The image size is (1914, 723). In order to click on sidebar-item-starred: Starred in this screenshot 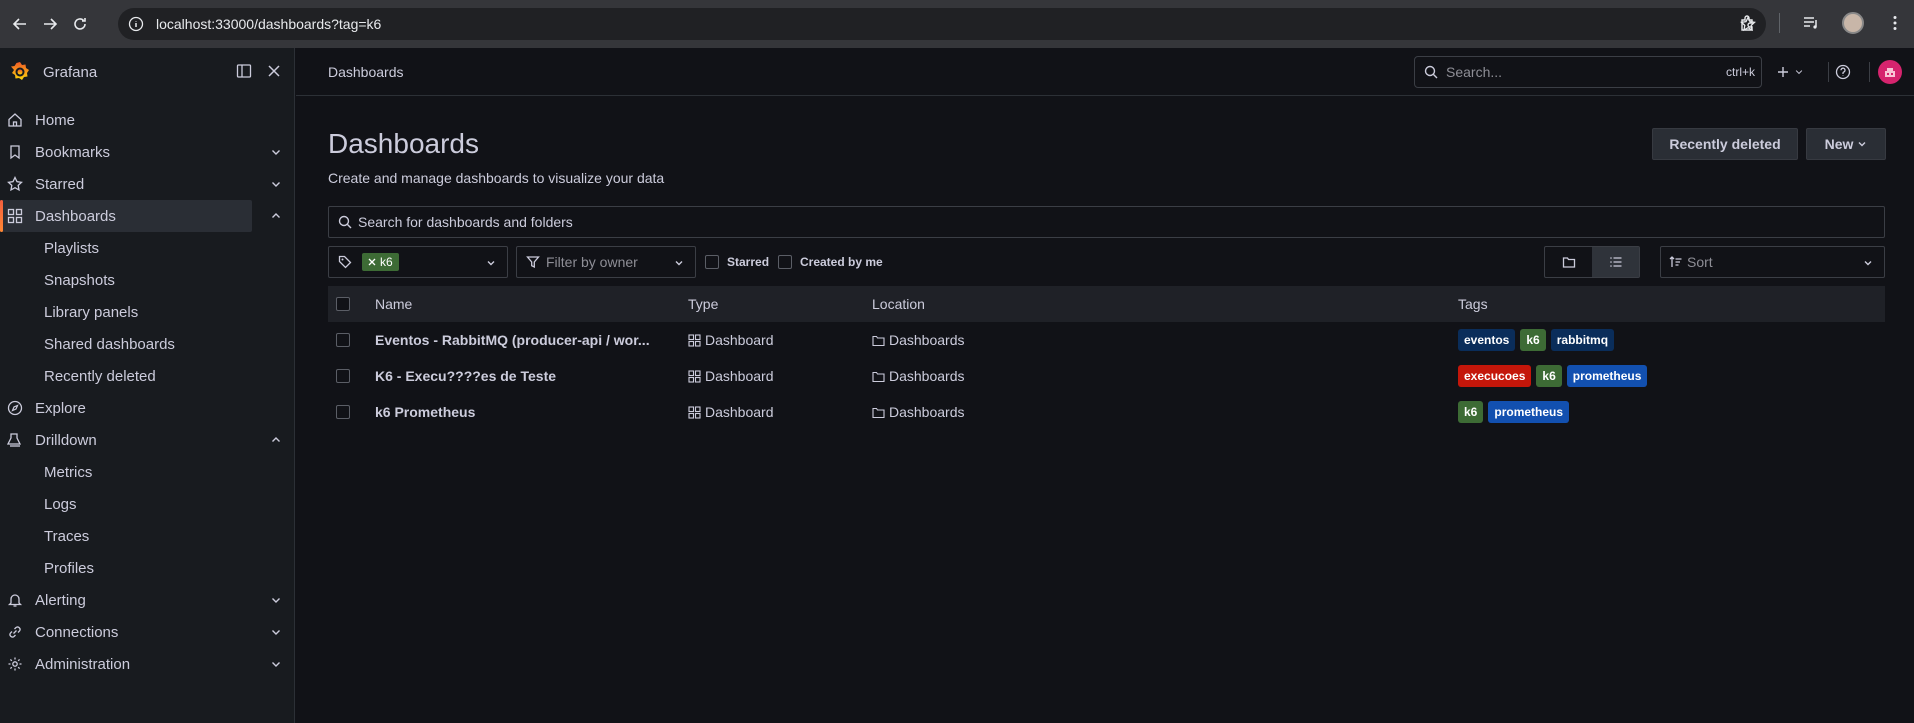, I will do `click(140, 184)`.